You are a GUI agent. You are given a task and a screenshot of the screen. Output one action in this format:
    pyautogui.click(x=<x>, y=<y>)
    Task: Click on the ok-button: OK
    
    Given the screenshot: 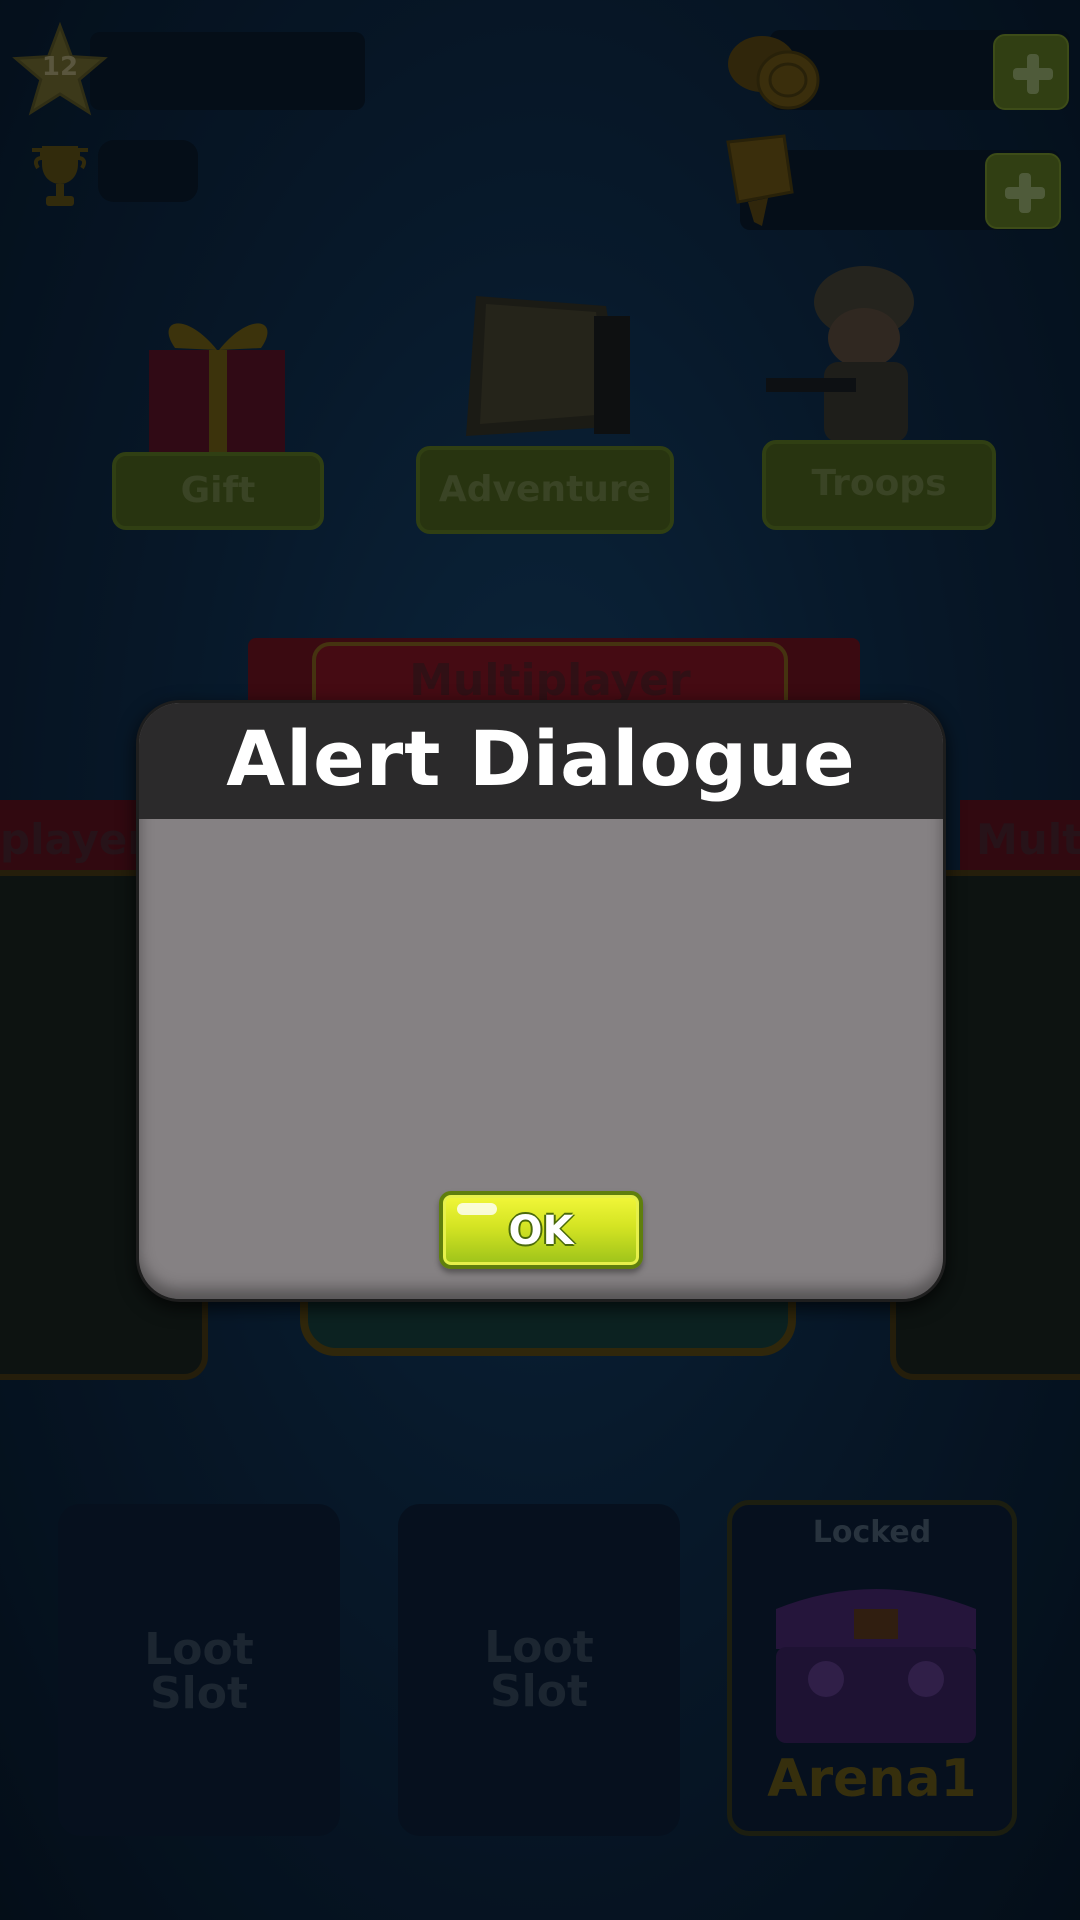 What is the action you would take?
    pyautogui.click(x=541, y=1230)
    